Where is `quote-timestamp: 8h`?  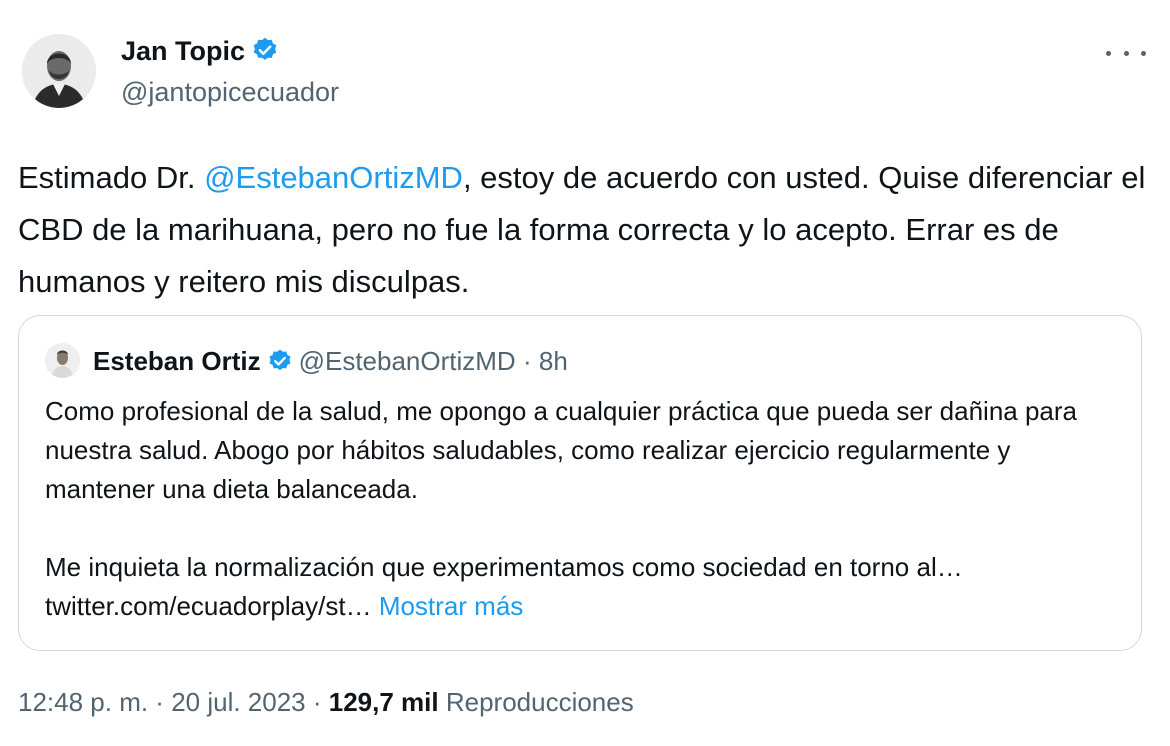
quote-timestamp: 8h is located at coordinates (553, 361).